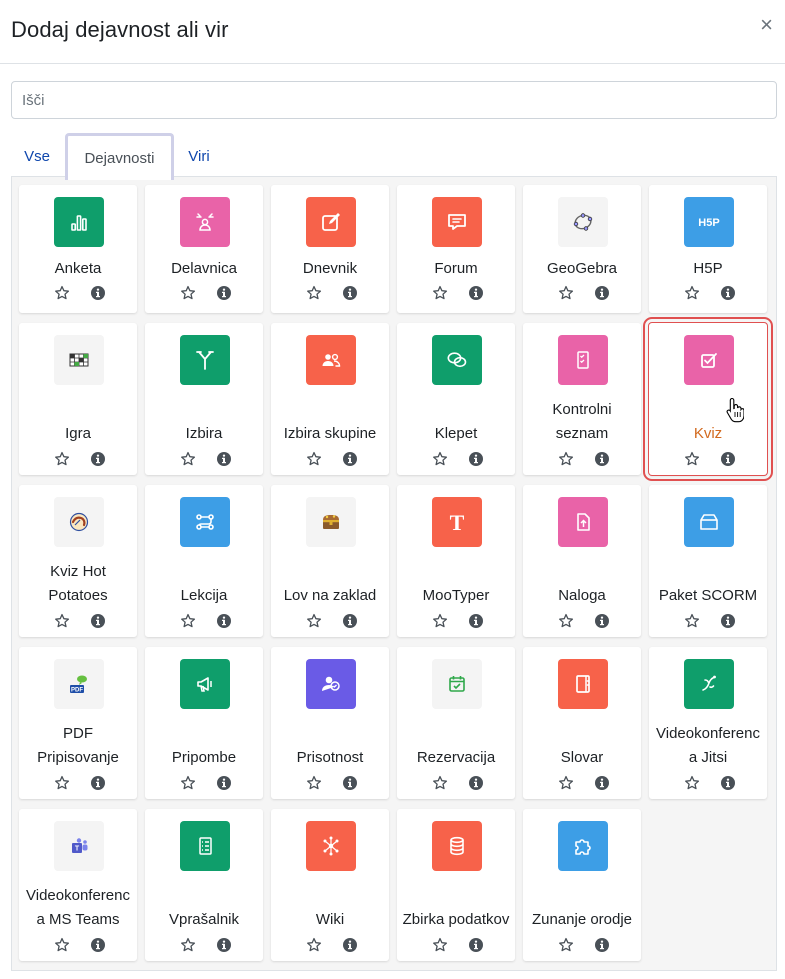 This screenshot has width=785, height=979. I want to click on activity-card-lekcija: Lekcija, so click(204, 561).